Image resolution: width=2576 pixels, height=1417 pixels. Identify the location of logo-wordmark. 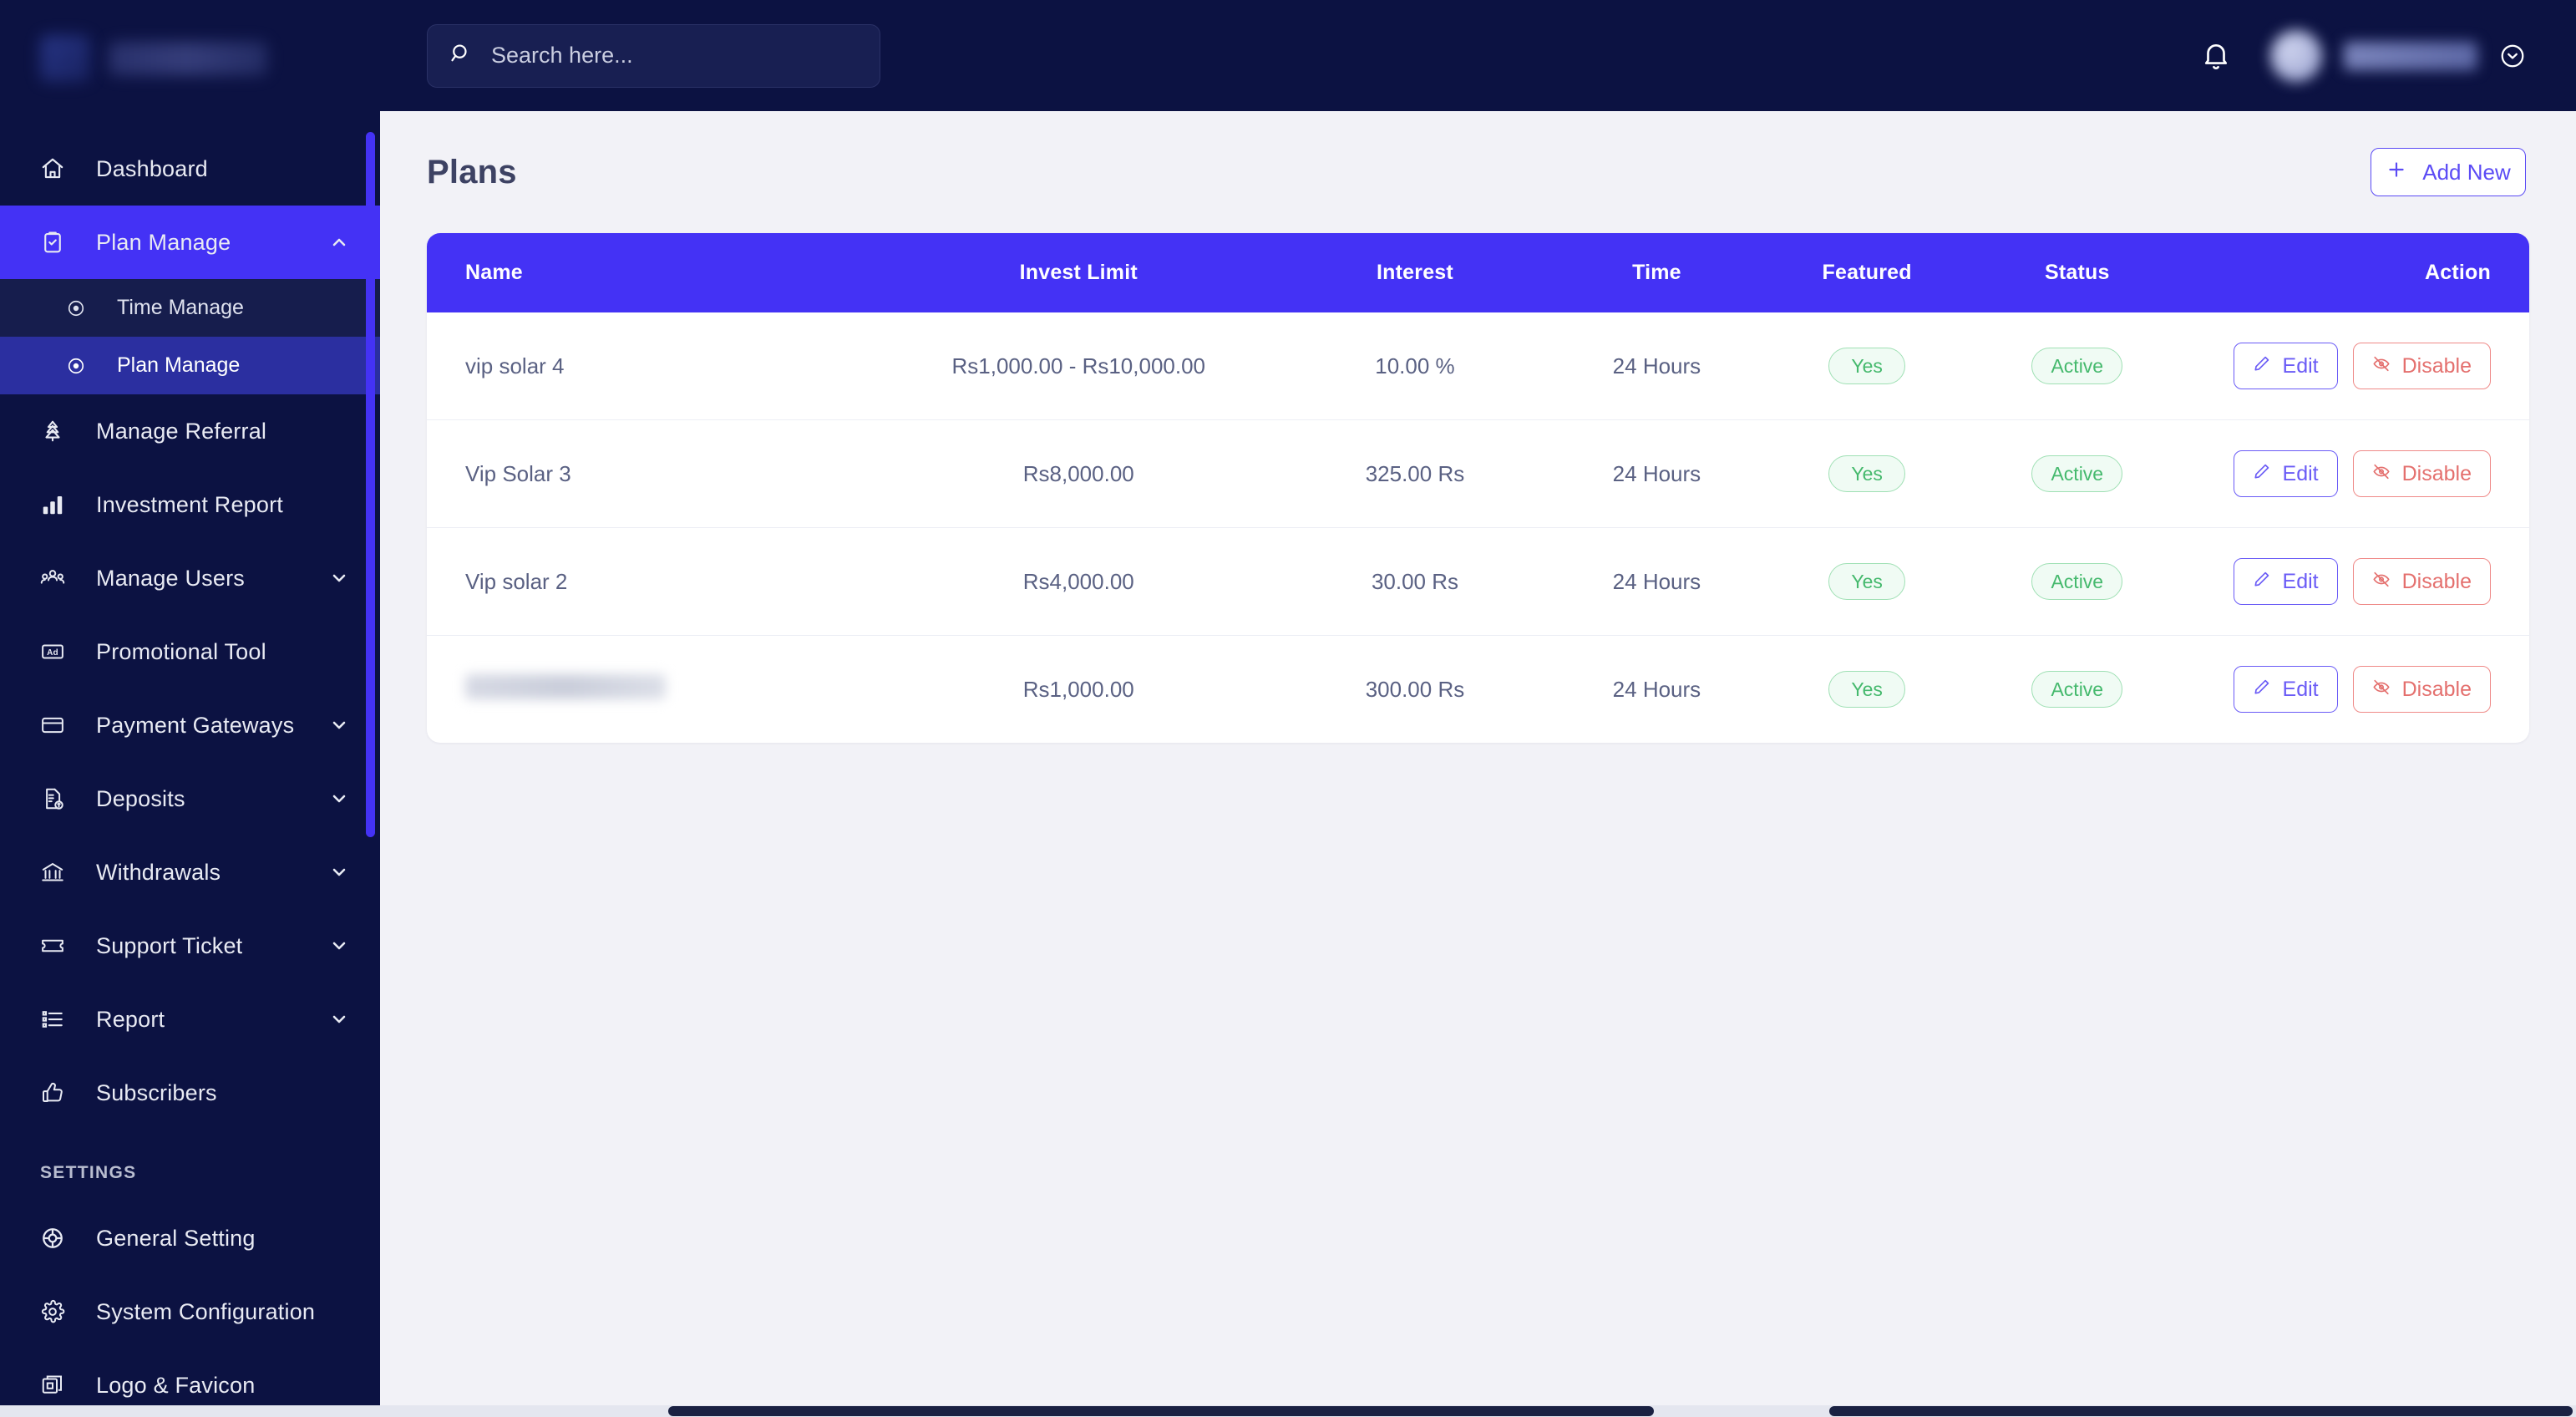
(188, 58).